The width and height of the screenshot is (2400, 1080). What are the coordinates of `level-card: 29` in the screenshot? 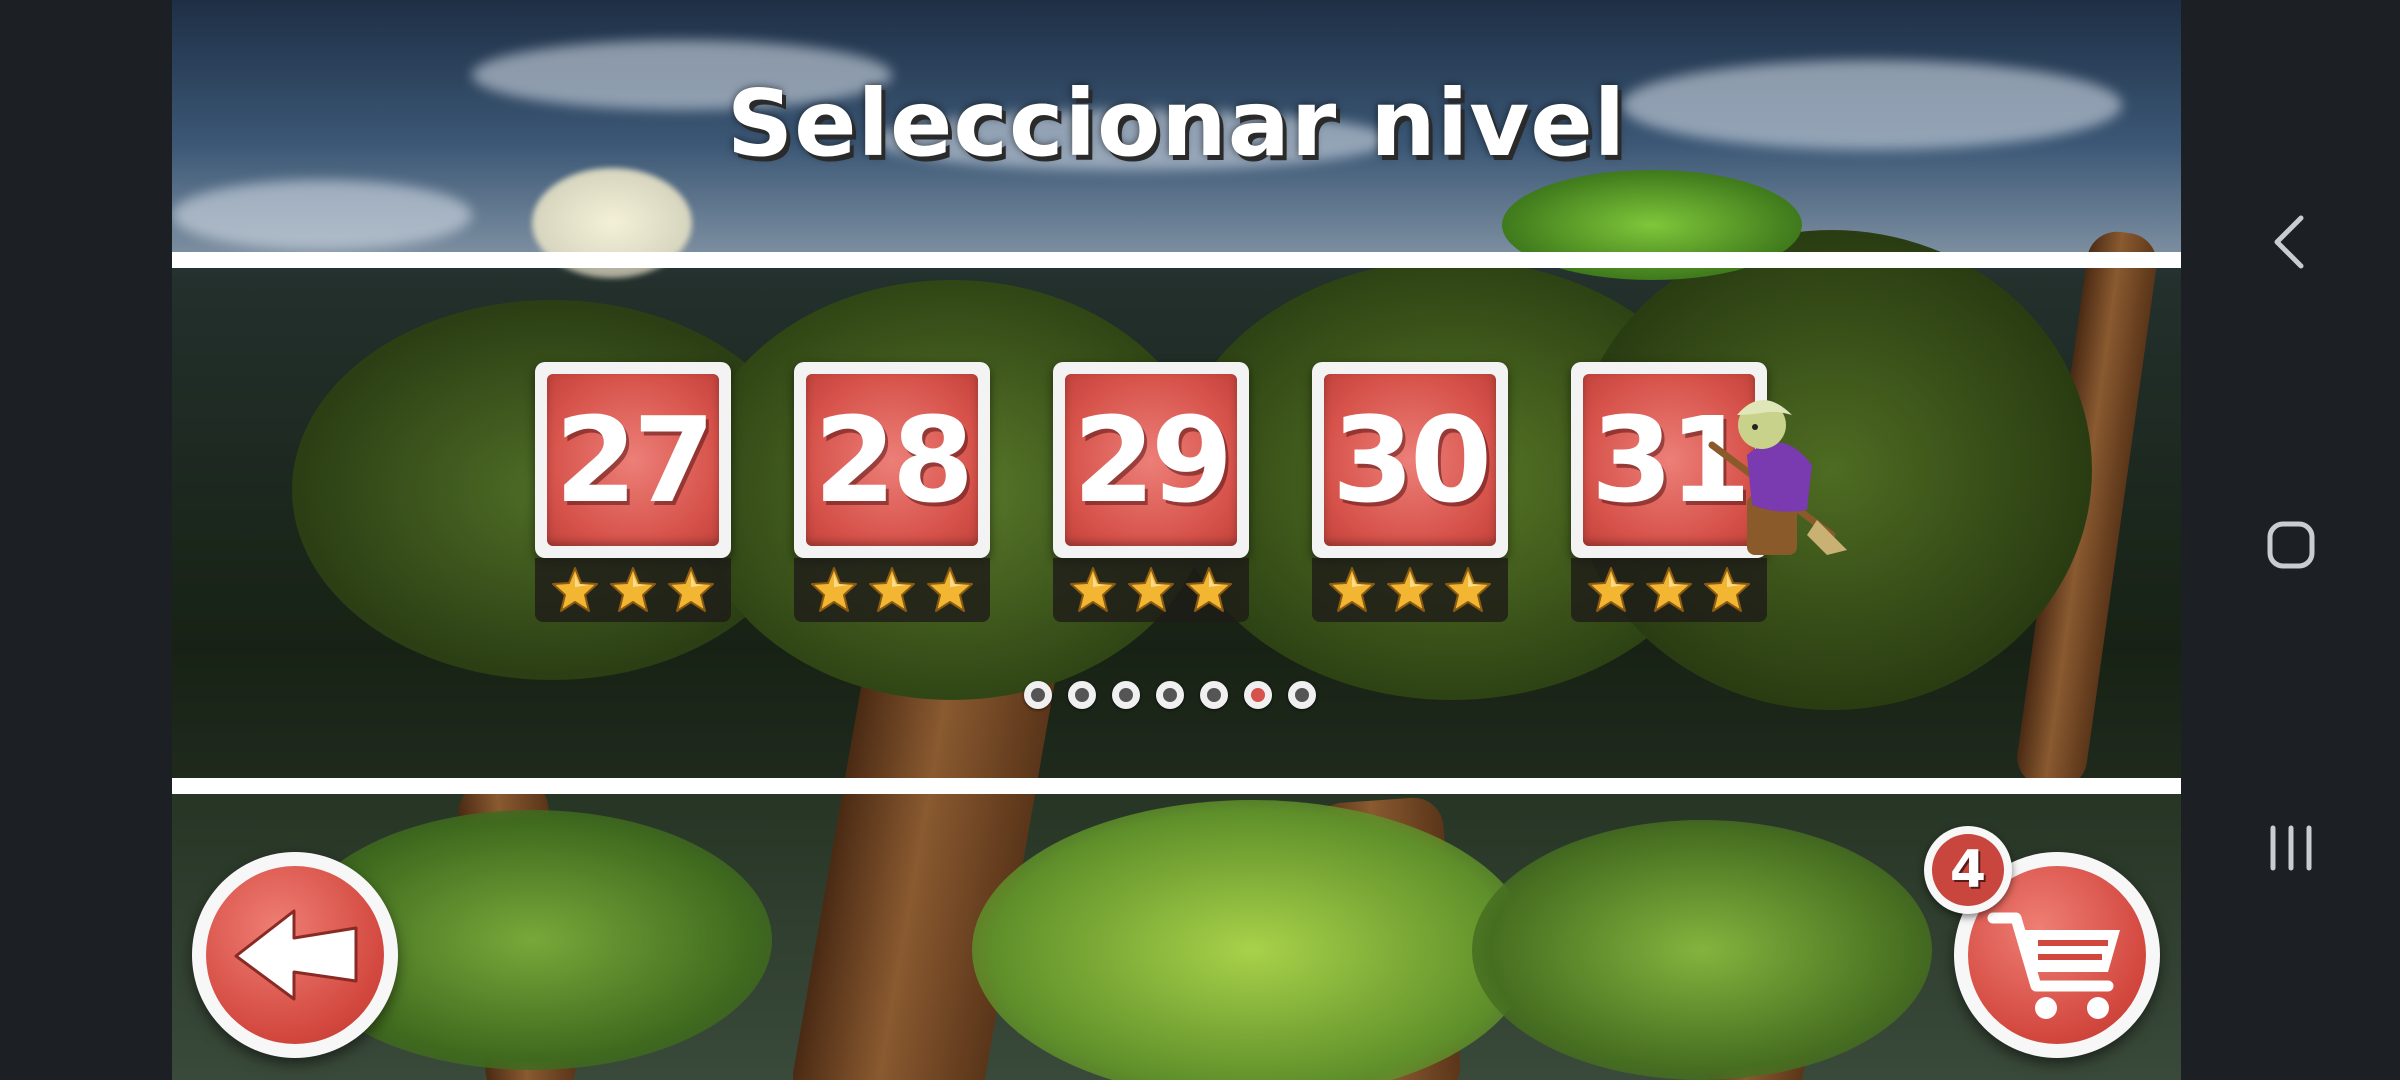 It's located at (1151, 460).